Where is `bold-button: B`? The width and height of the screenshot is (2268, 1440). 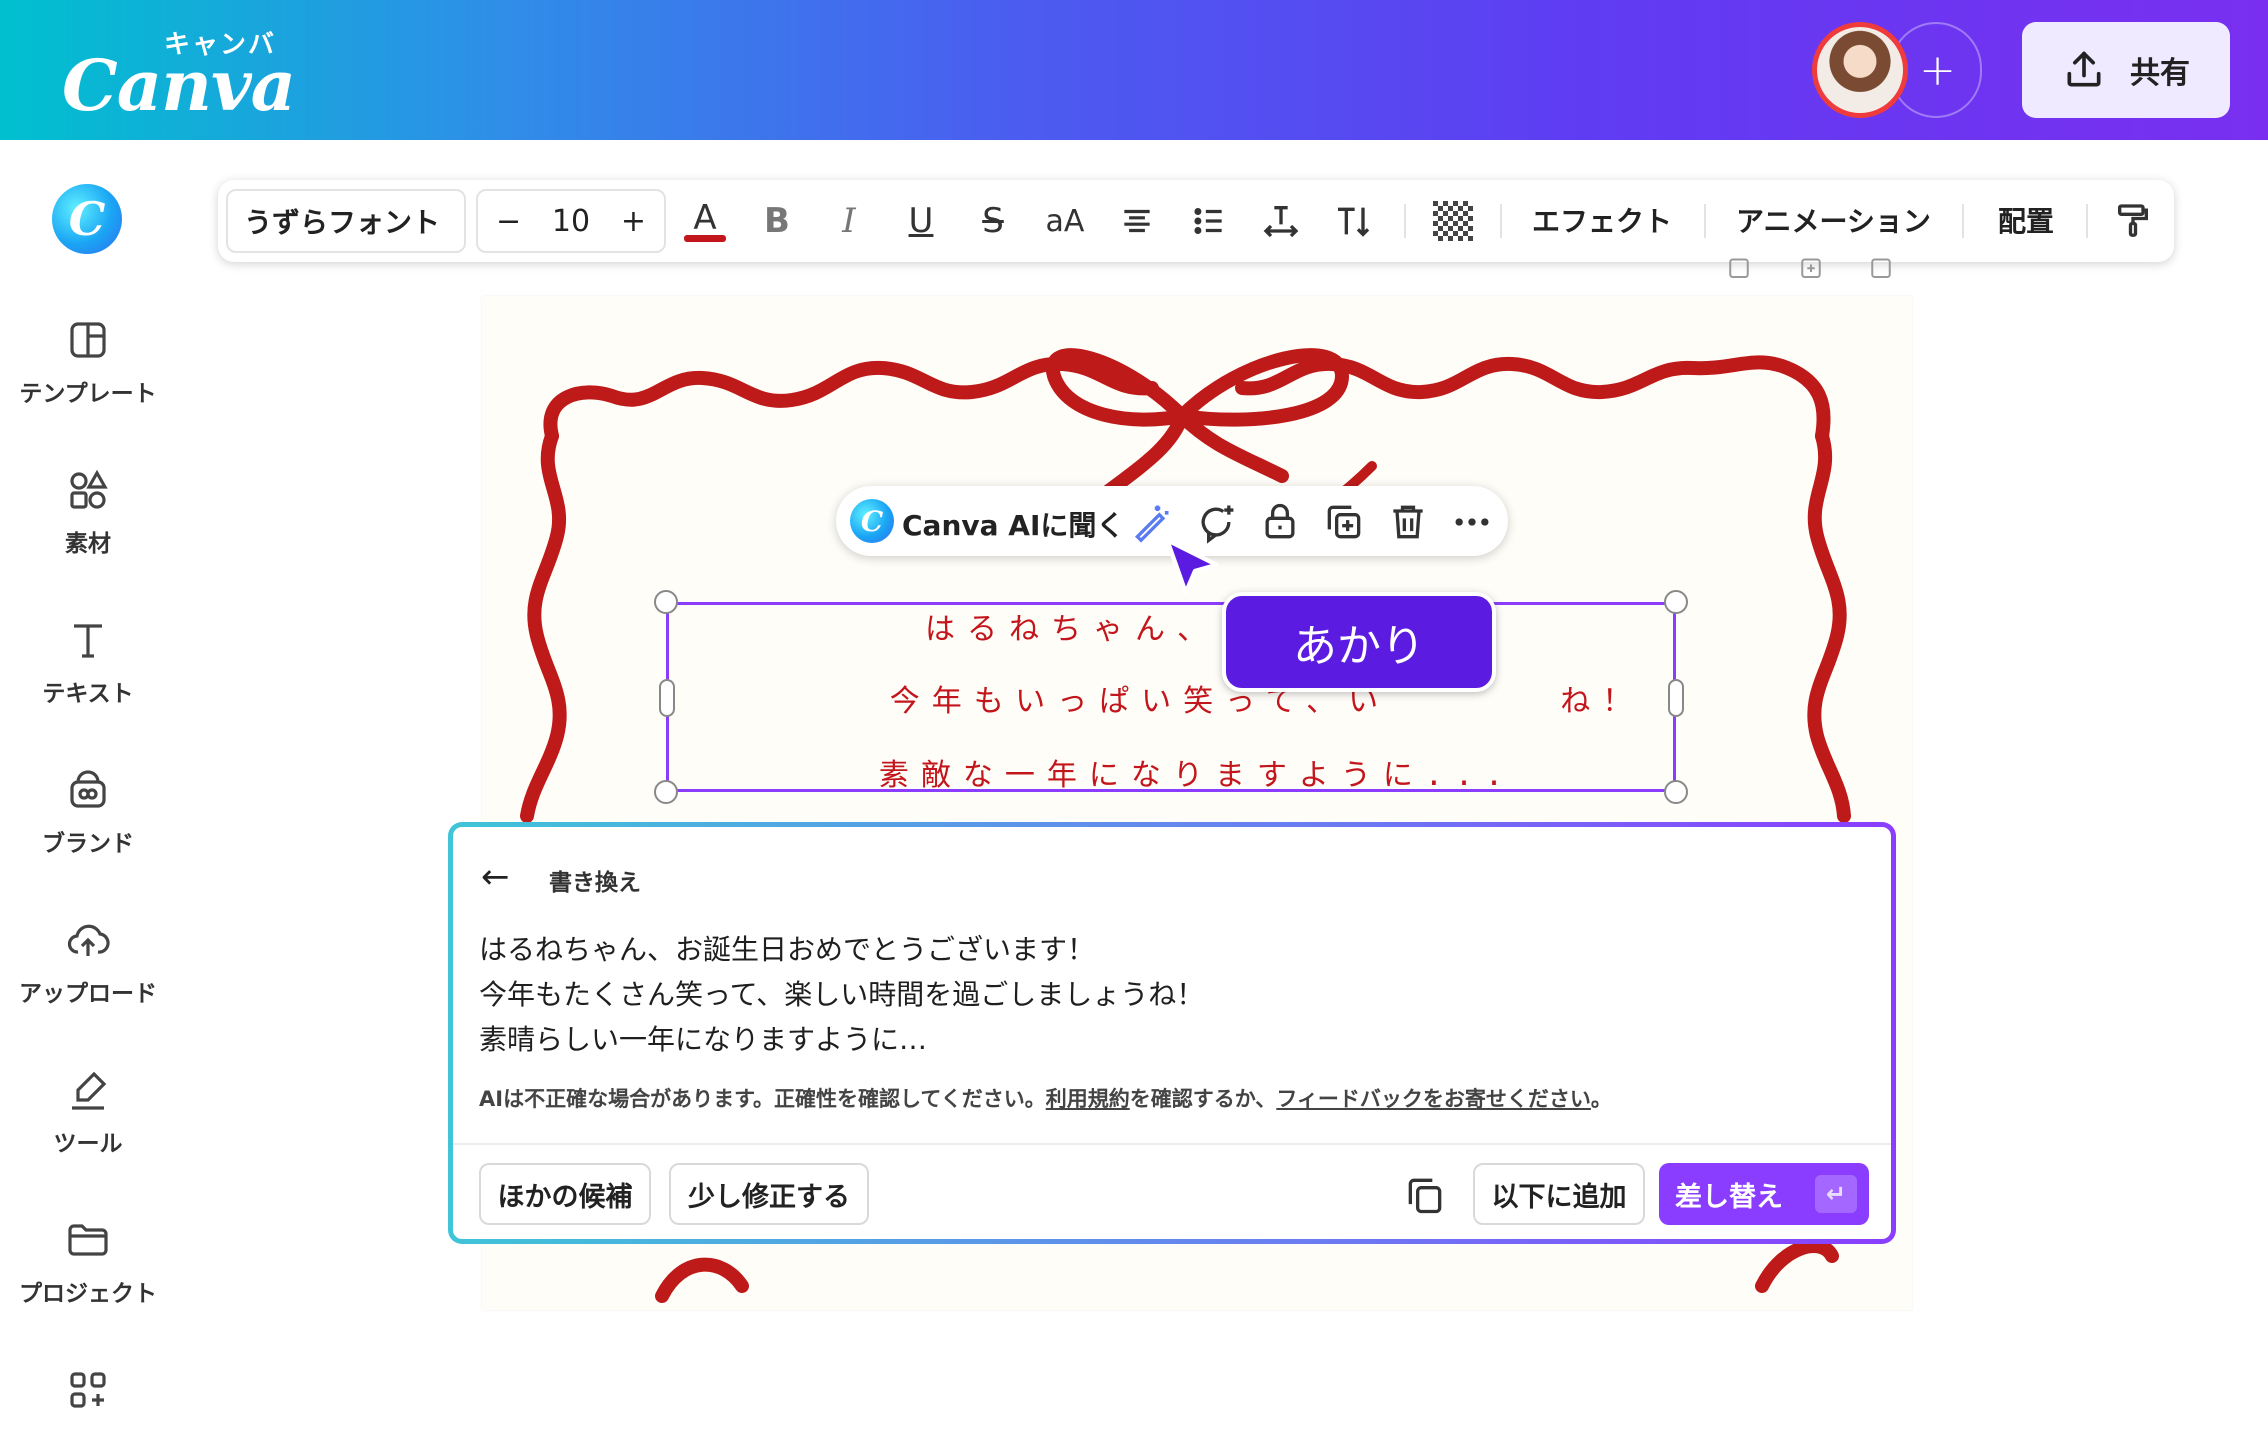
bold-button: B is located at coordinates (777, 221).